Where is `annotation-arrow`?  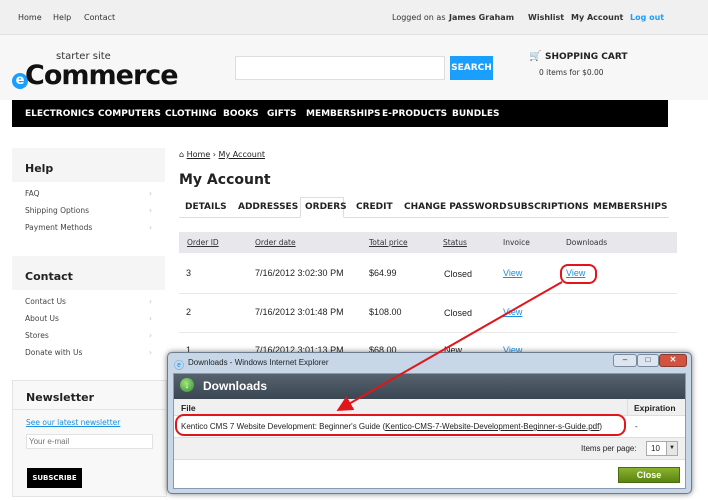
annotation-arrow is located at coordinates (449, 346).